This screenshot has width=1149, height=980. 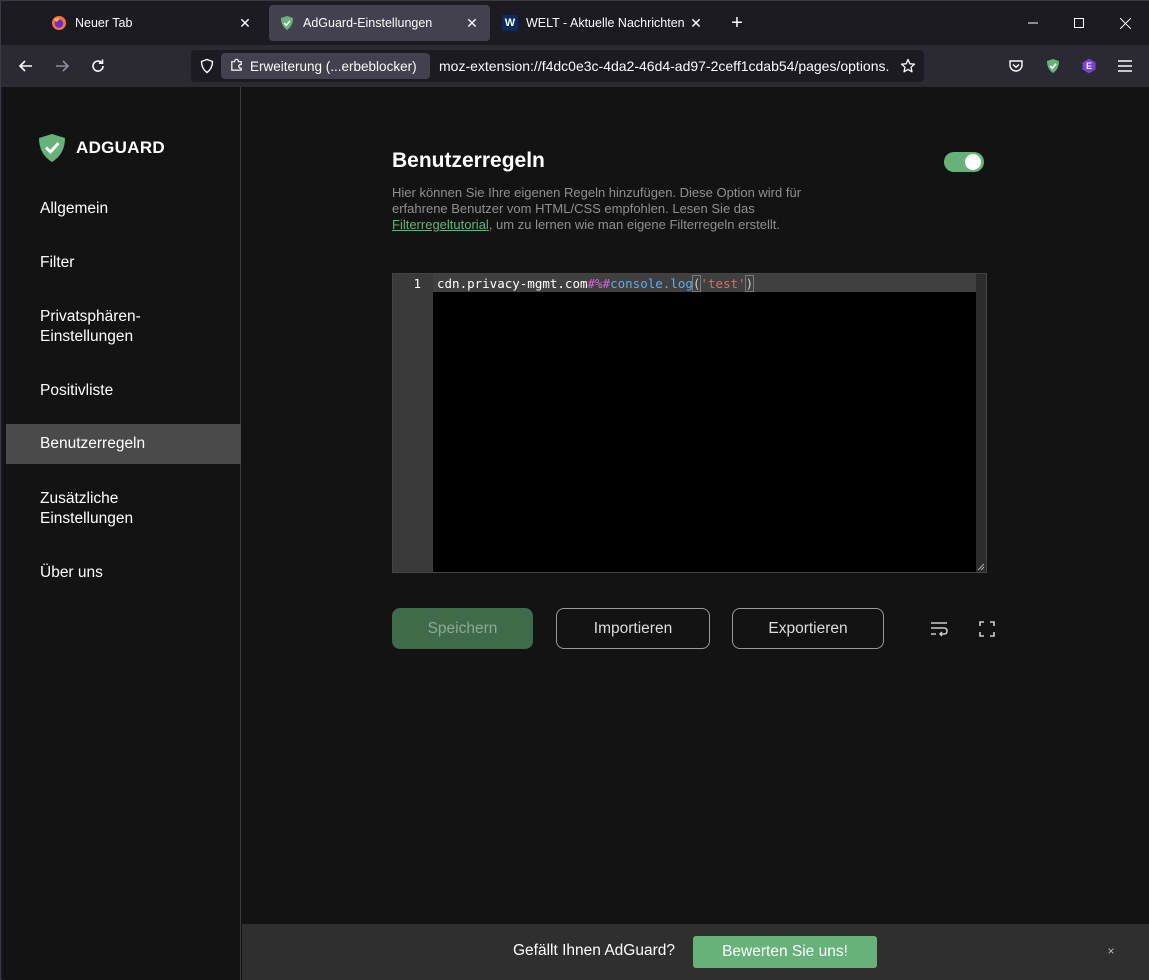 What do you see at coordinates (908, 66) in the screenshot?
I see `bookmark-star-icon` at bounding box center [908, 66].